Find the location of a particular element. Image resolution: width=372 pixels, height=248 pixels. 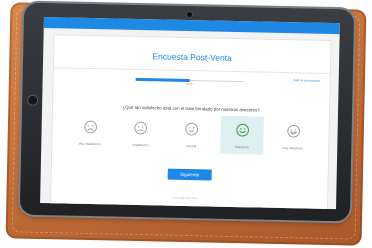

exit-survey-link: Salir de la encuesta is located at coordinates (306, 80).